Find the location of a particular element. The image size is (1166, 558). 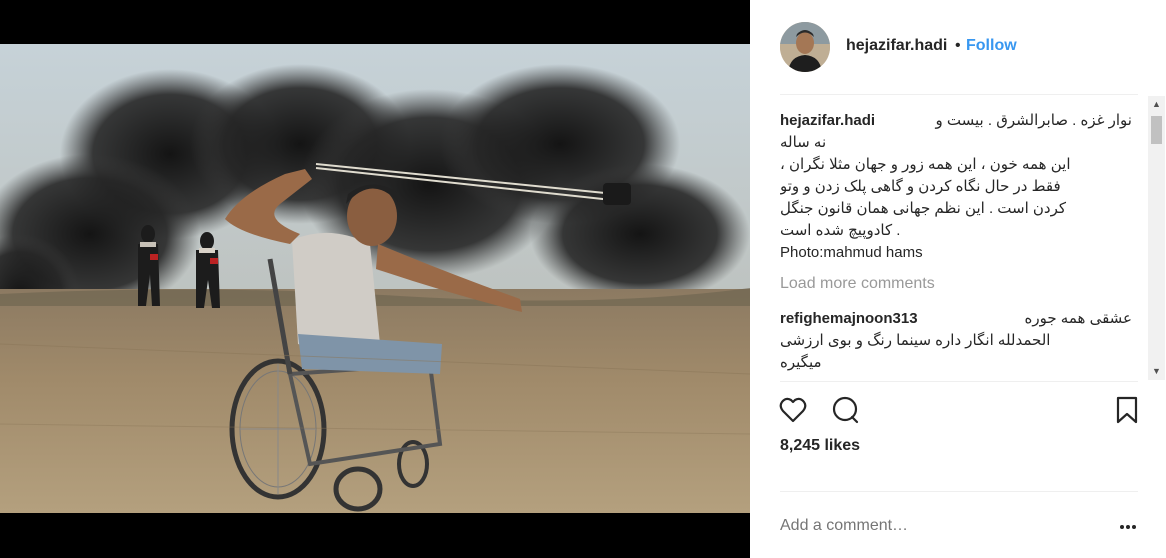

avatar-image is located at coordinates (805, 47).